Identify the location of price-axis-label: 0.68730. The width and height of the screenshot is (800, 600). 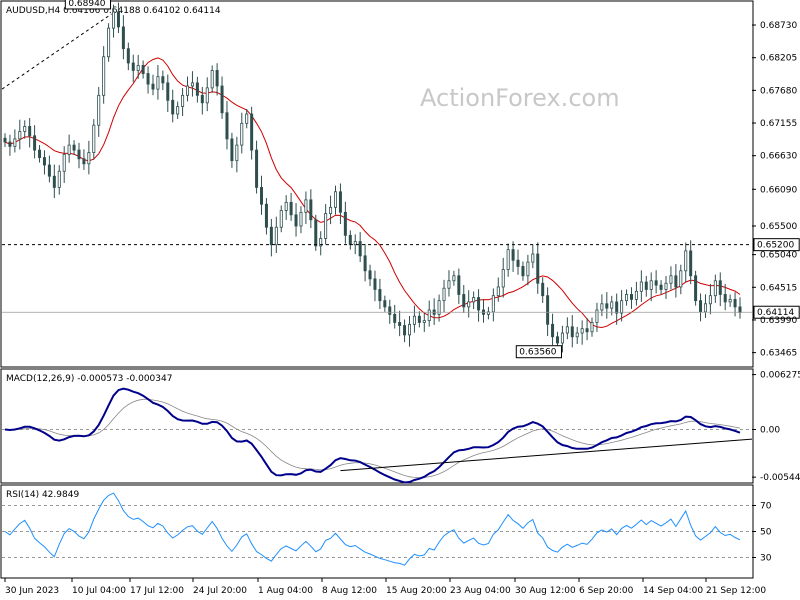
(778, 26).